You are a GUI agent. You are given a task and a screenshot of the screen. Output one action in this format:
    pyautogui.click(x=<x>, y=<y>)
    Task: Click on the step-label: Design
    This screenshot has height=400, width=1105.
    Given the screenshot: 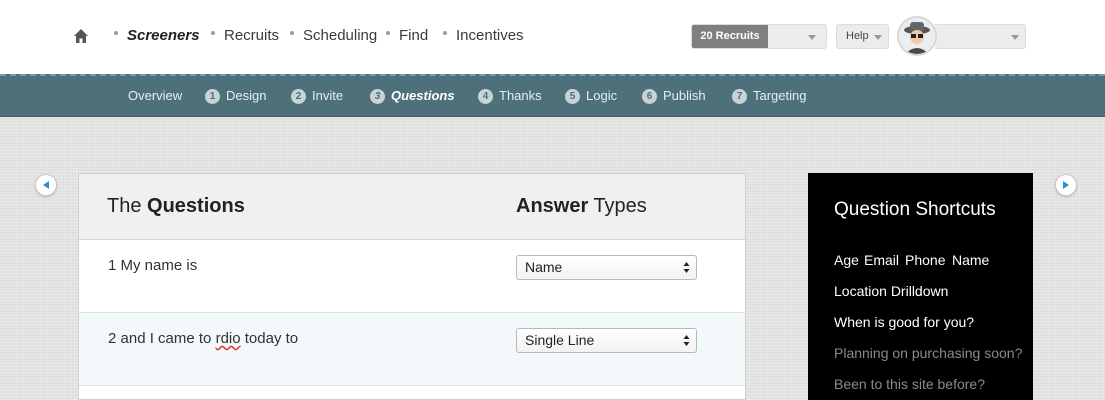 What is the action you would take?
    pyautogui.click(x=246, y=95)
    